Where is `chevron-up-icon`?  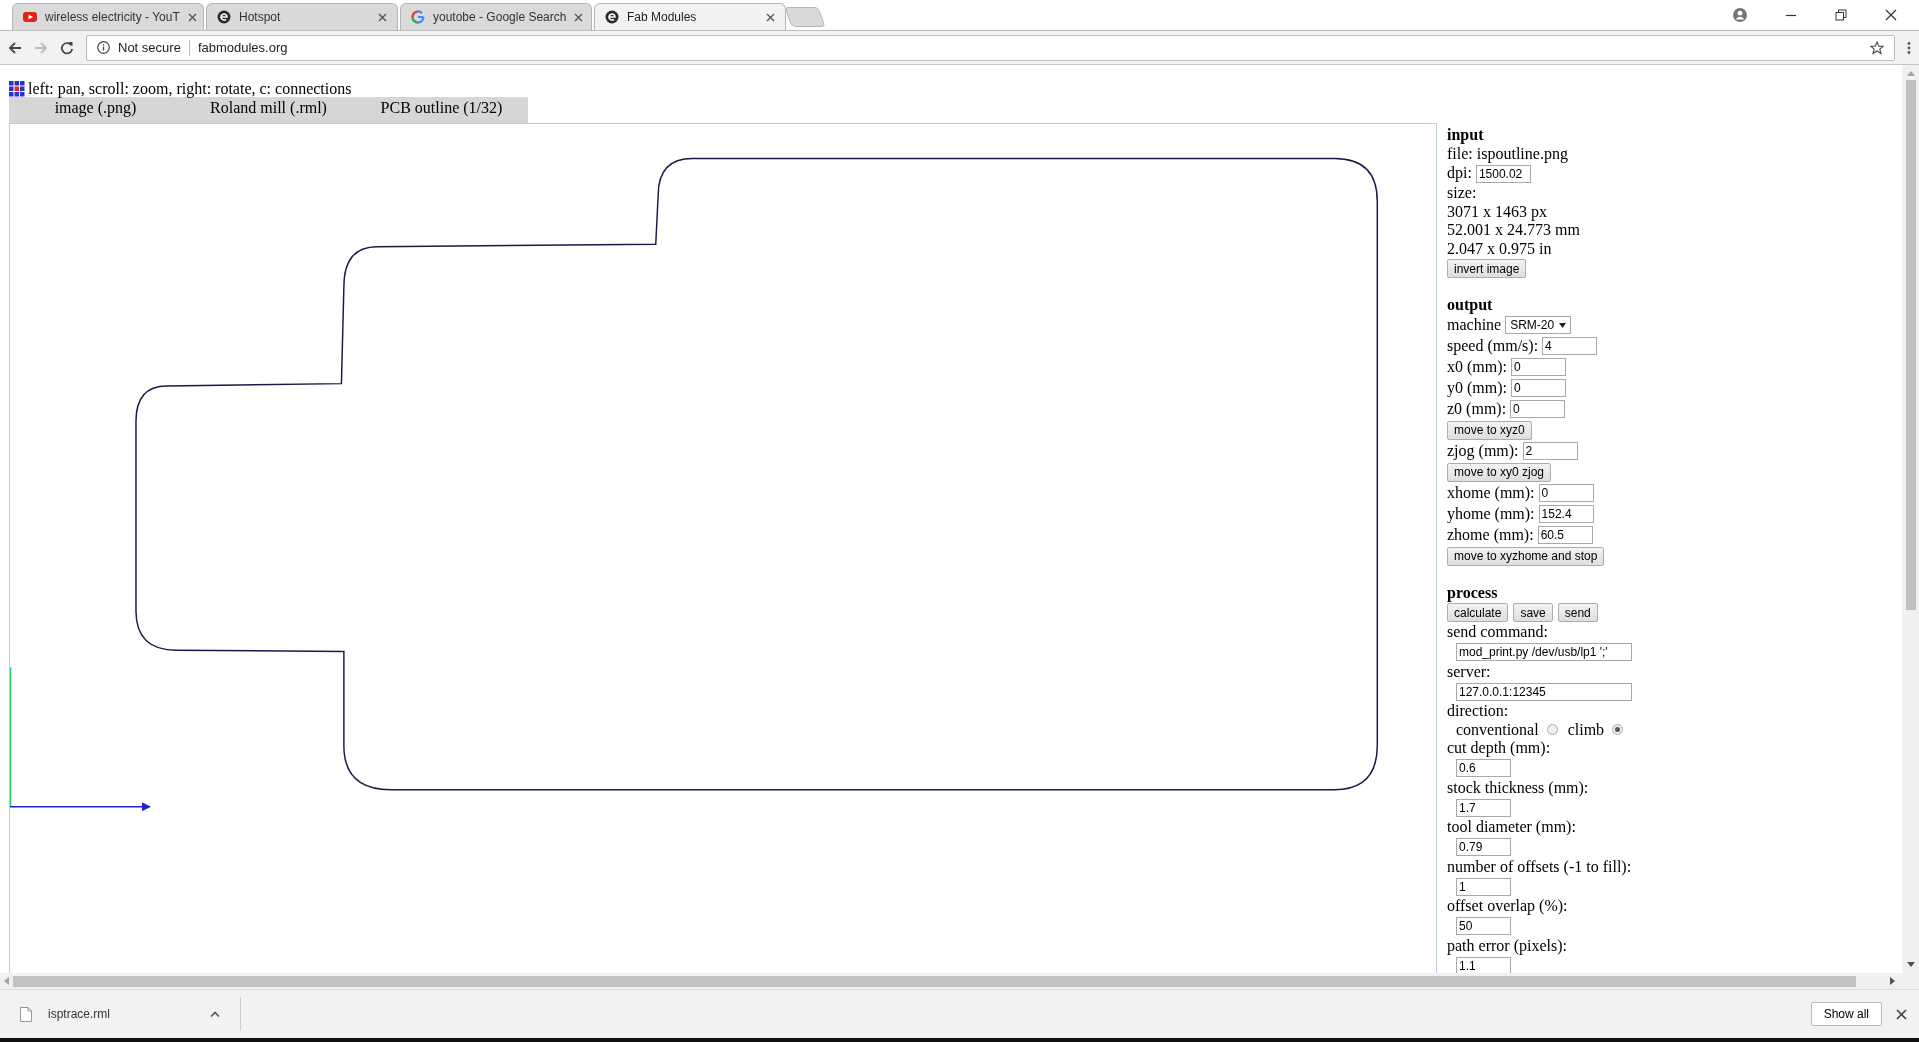
chevron-up-icon is located at coordinates (215, 1014).